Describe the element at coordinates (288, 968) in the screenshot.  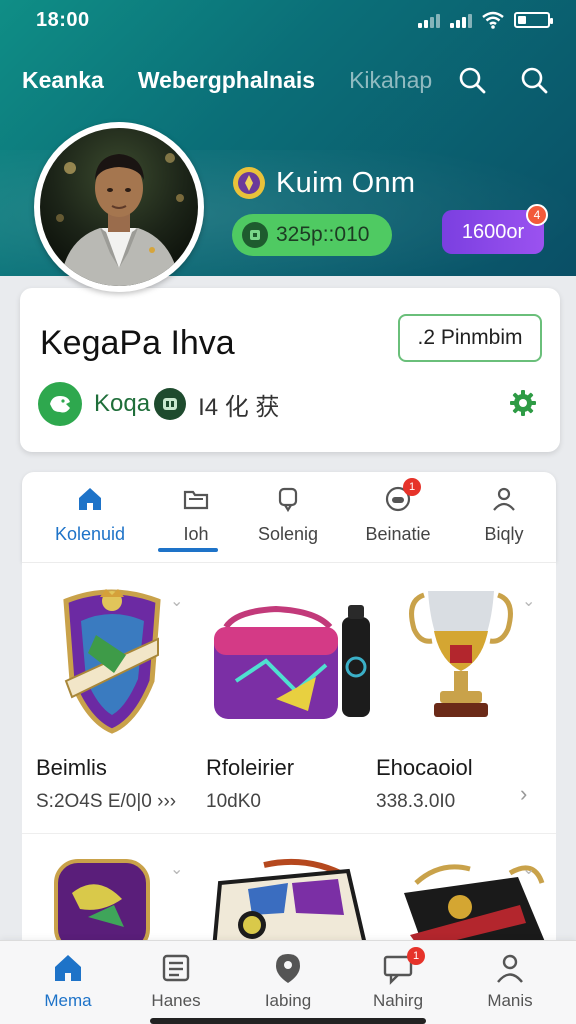
I see `pin-icon` at that location.